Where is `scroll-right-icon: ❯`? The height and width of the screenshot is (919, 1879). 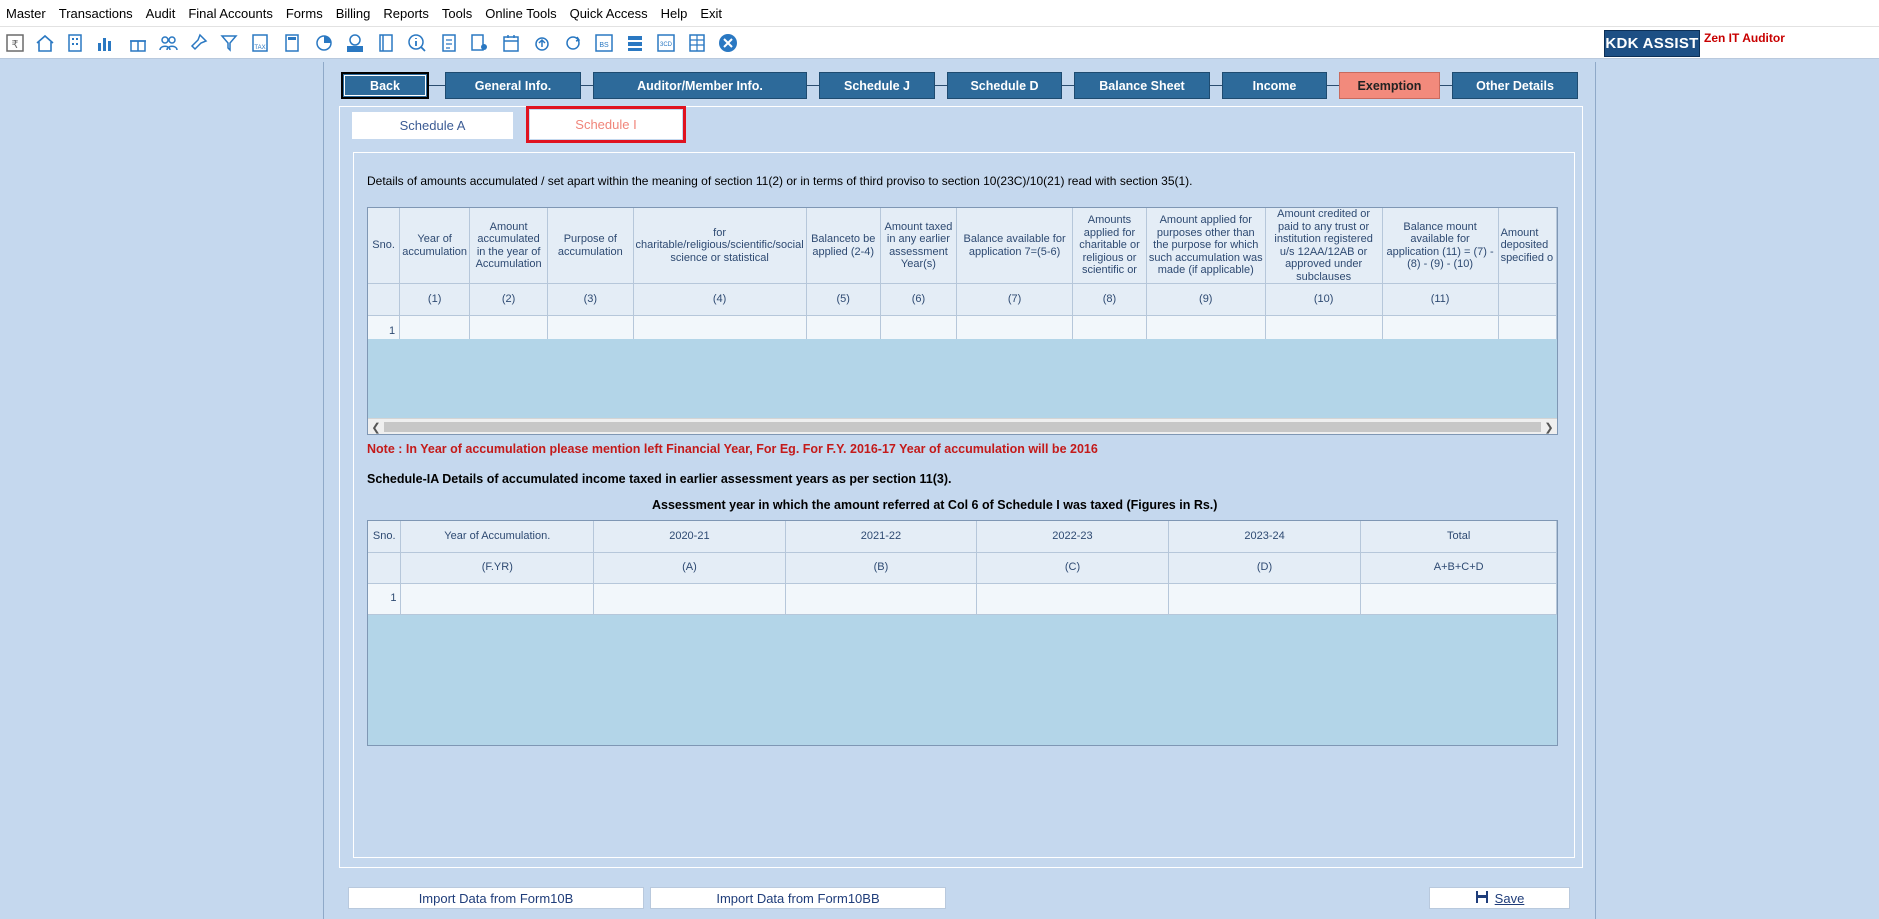
scroll-right-icon: ❯ is located at coordinates (1549, 426).